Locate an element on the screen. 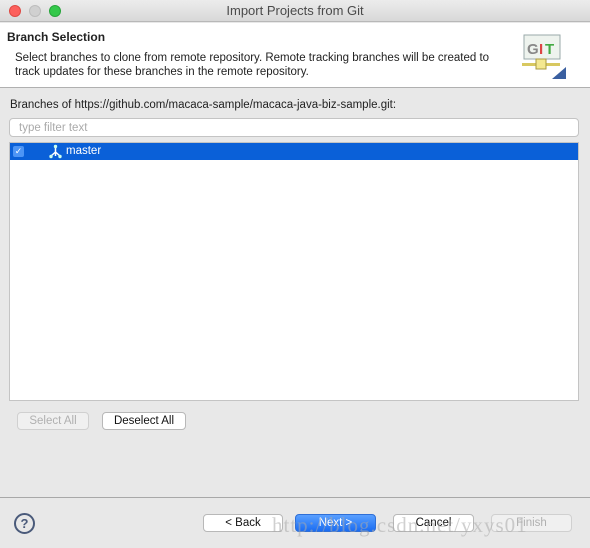 This screenshot has width=590, height=548. branch-label: master is located at coordinates (84, 151).